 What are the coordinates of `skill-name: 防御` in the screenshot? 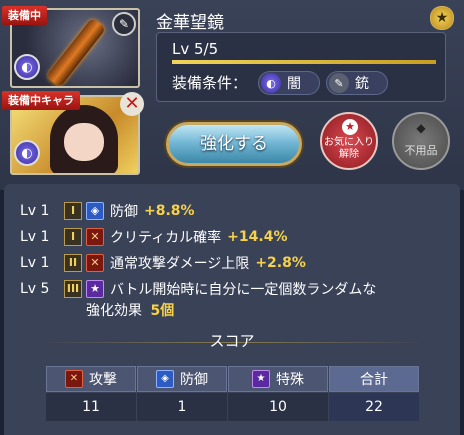 It's located at (124, 212).